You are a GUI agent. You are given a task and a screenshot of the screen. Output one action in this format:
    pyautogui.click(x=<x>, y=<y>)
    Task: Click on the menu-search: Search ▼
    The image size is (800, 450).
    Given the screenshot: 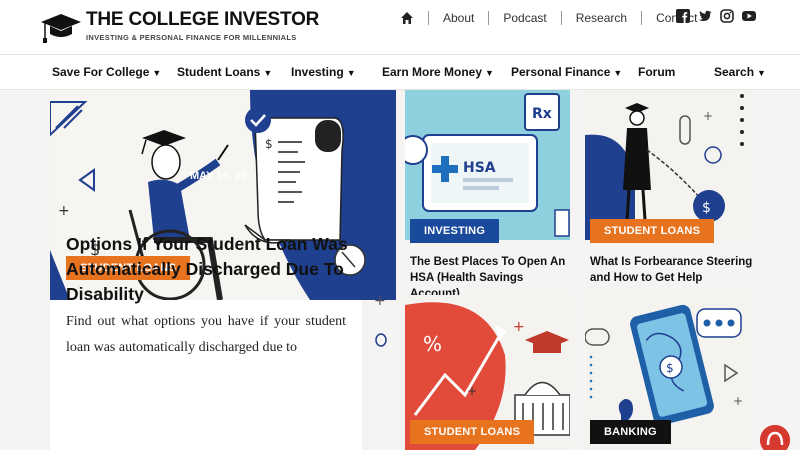 What is the action you would take?
    pyautogui.click(x=740, y=72)
    